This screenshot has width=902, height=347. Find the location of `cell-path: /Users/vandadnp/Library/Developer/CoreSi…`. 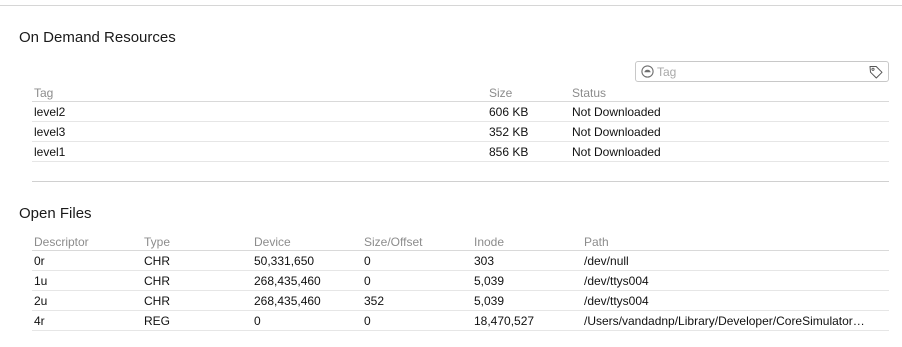

cell-path: /Users/vandadnp/Library/Developer/CoreSi… is located at coordinates (735, 320).